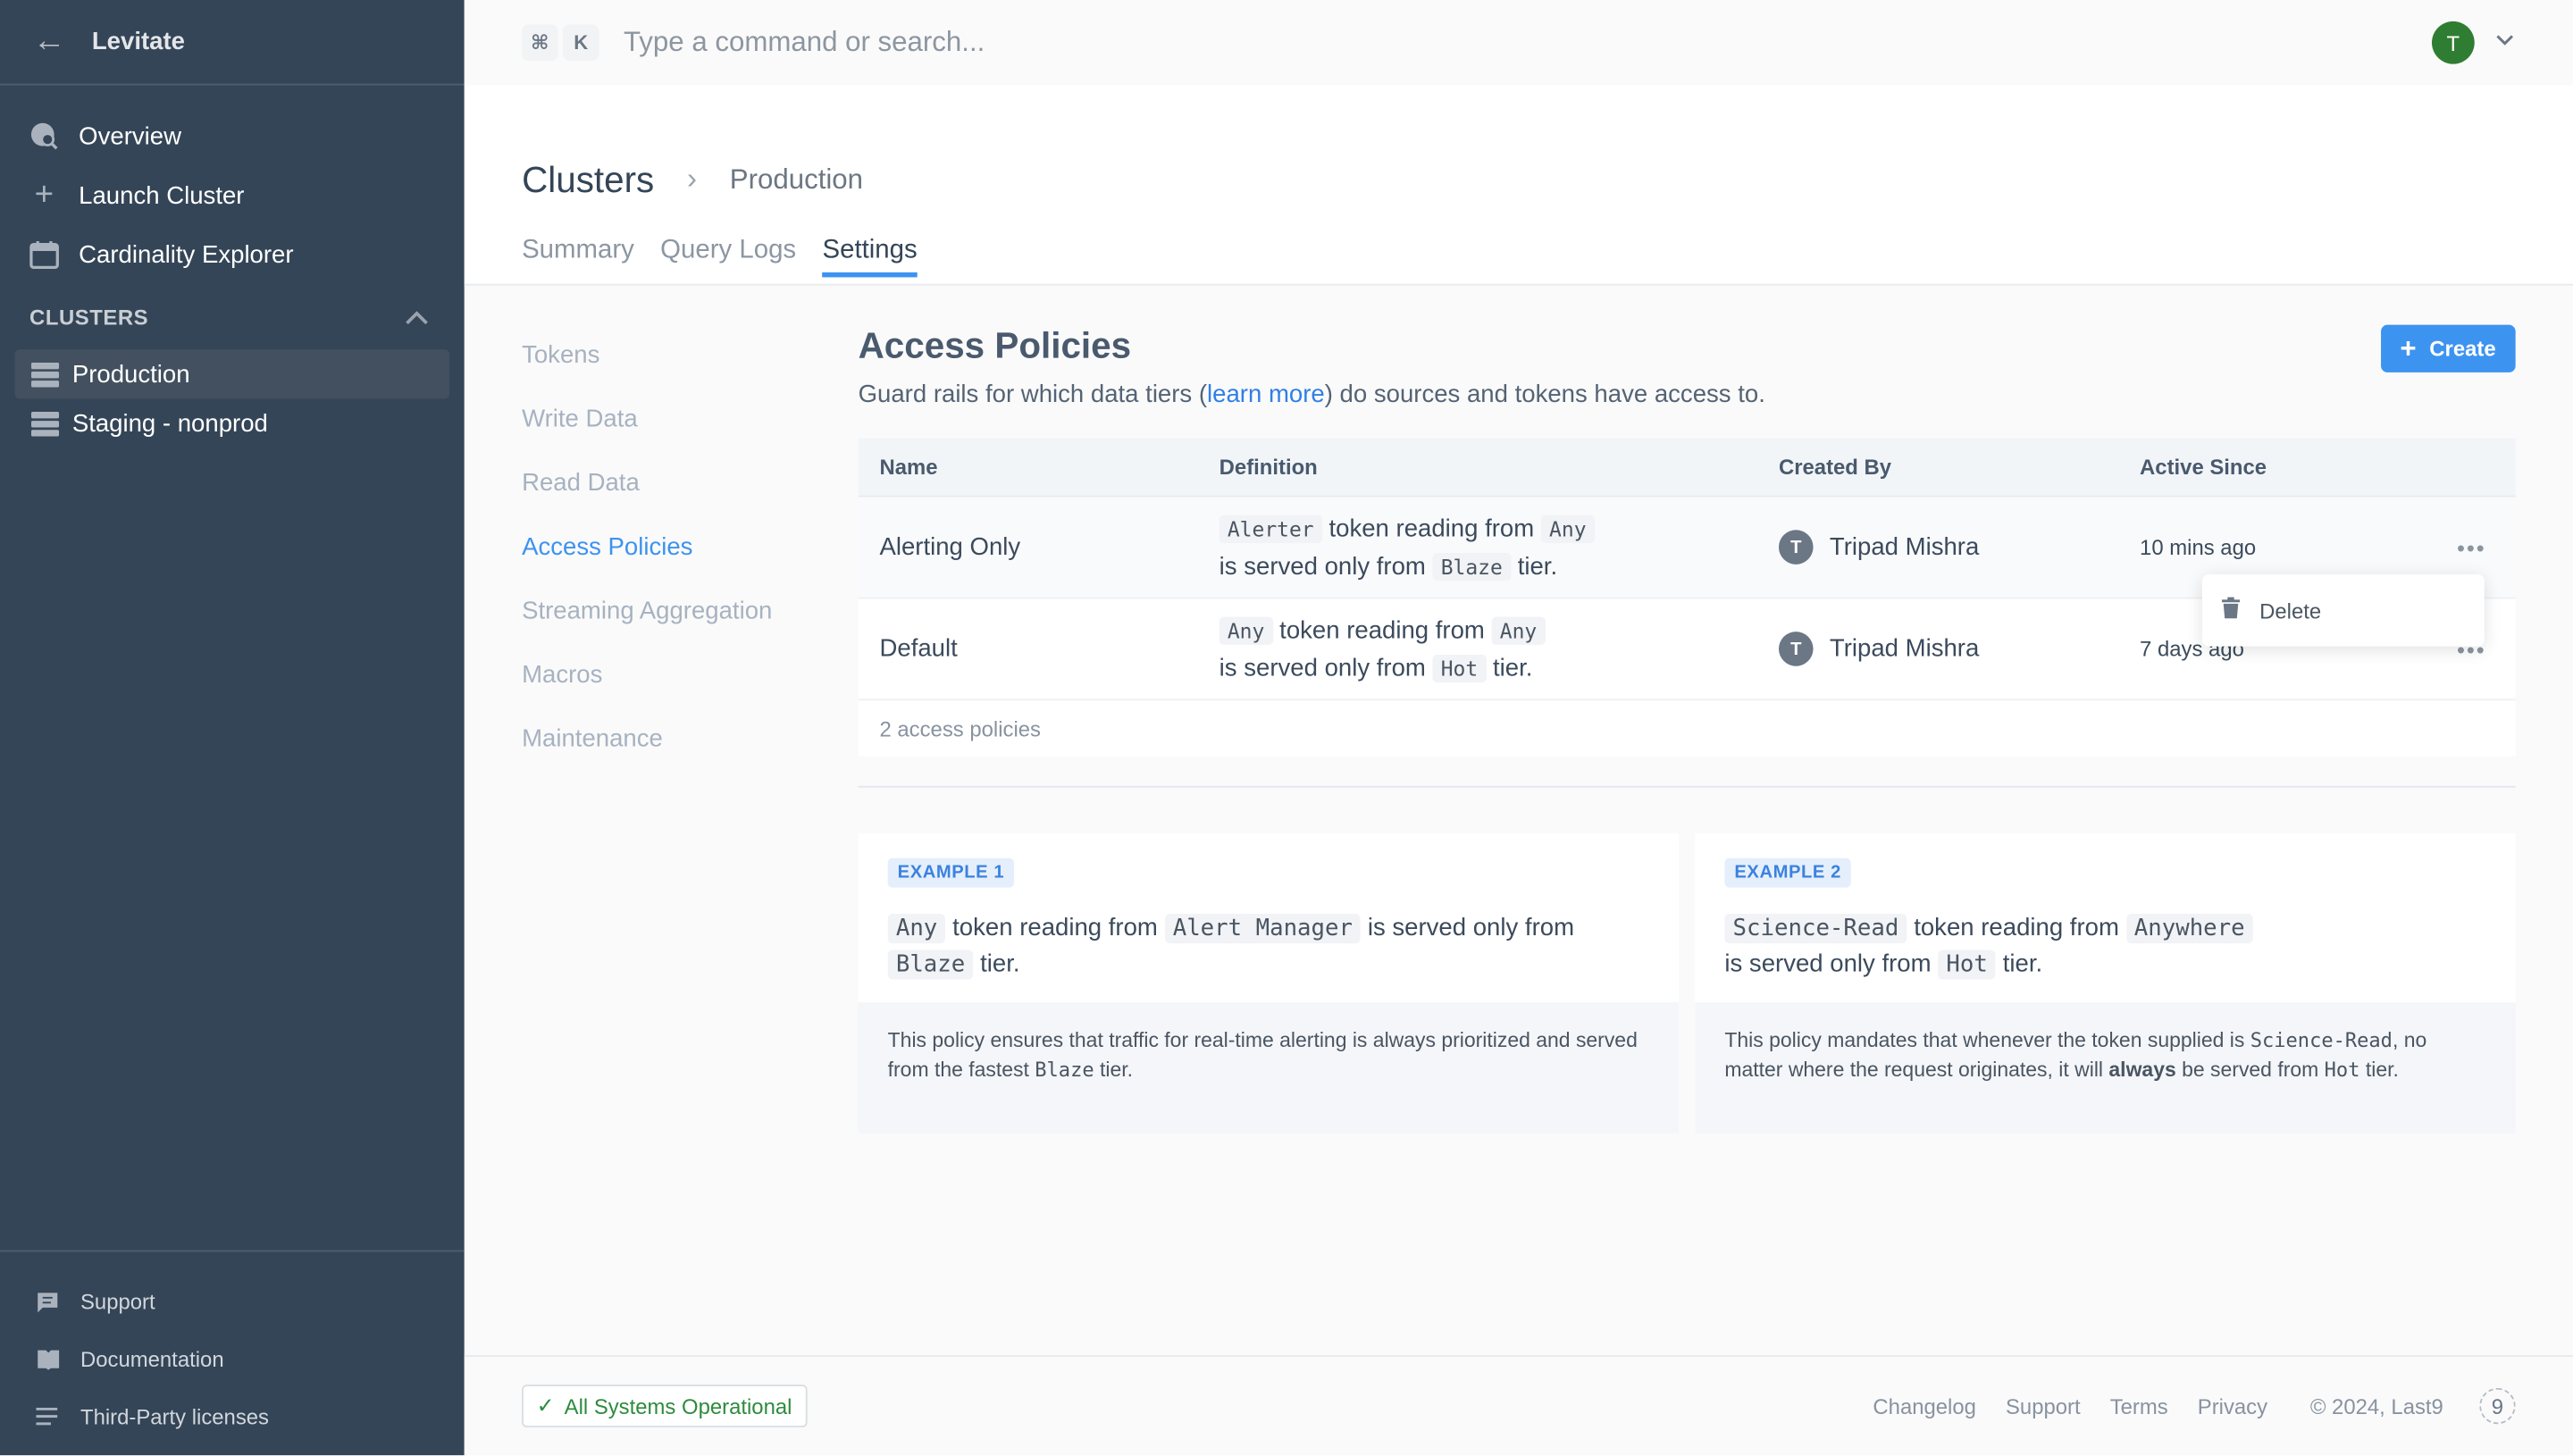  Describe the element at coordinates (728, 256) in the screenshot. I see `tab-query-logs: Query Logs` at that location.